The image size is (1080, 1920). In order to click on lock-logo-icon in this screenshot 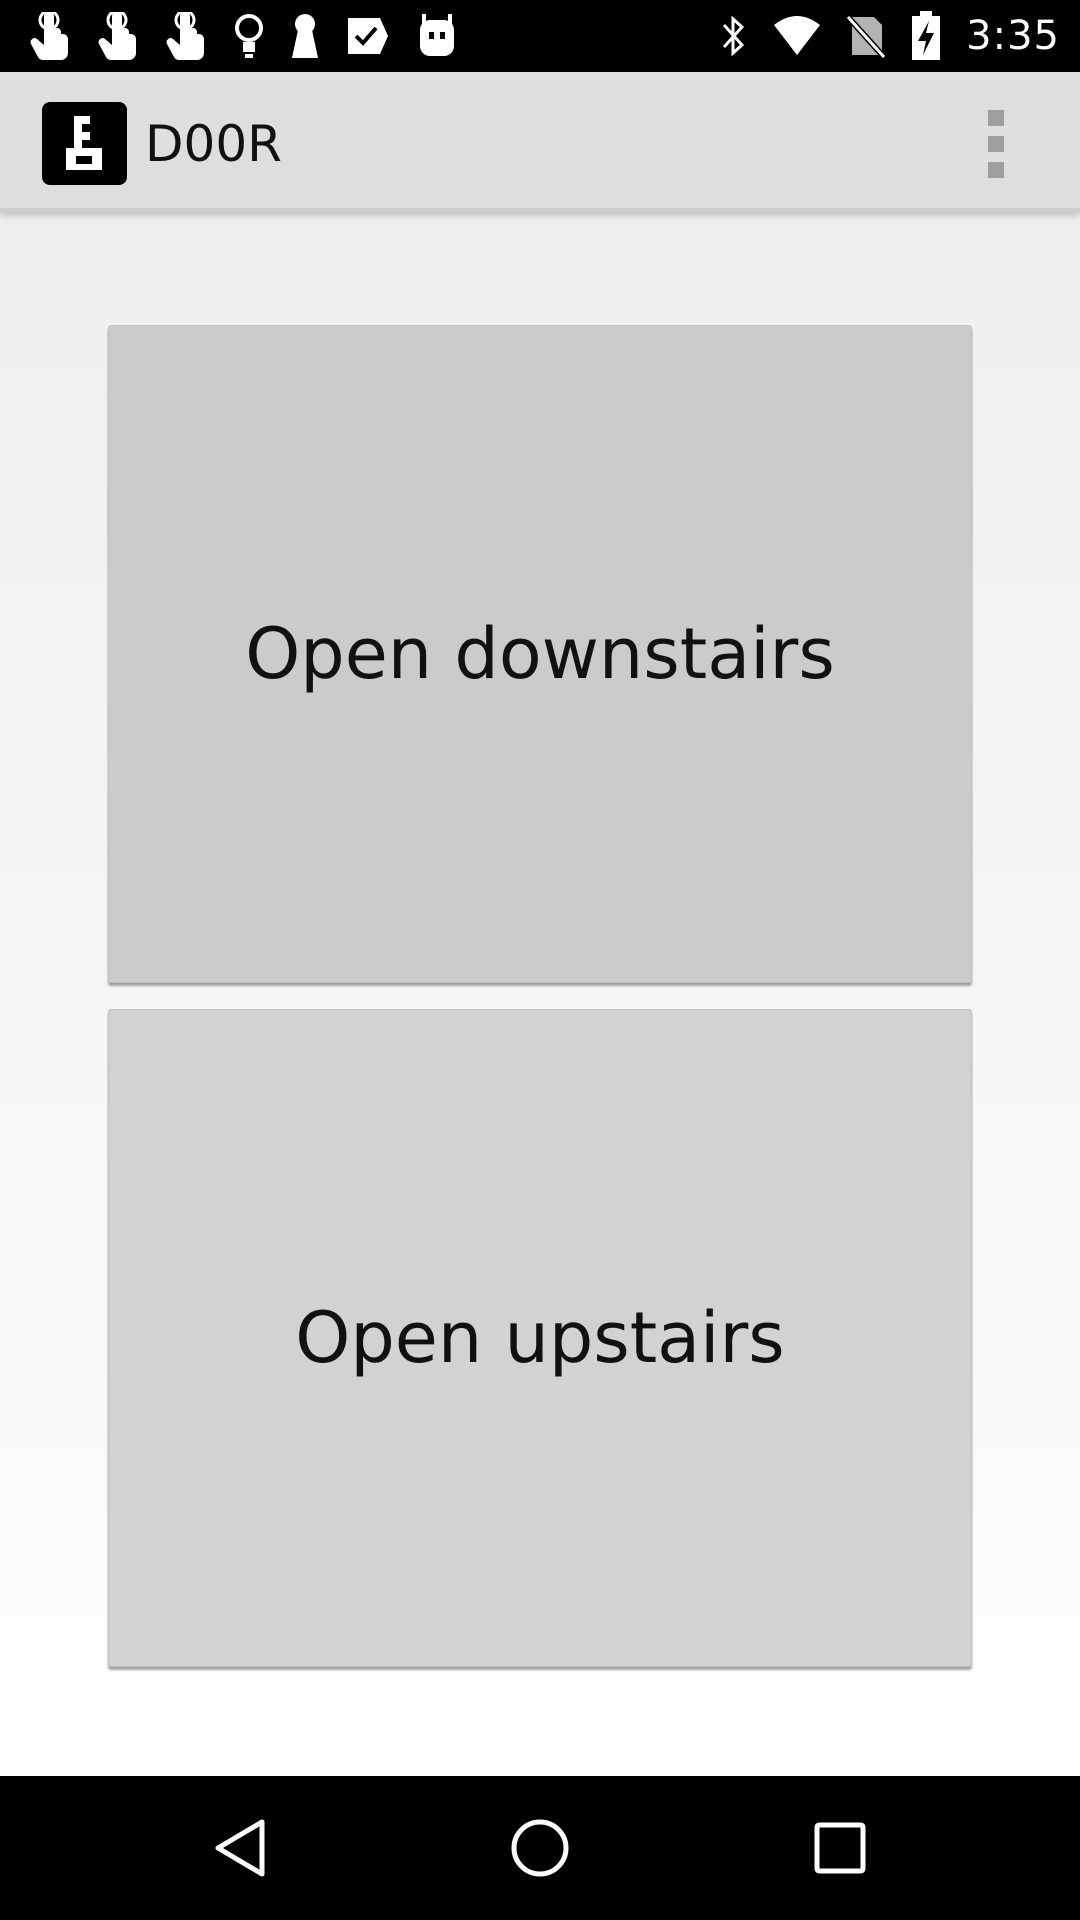, I will do `click(84, 143)`.